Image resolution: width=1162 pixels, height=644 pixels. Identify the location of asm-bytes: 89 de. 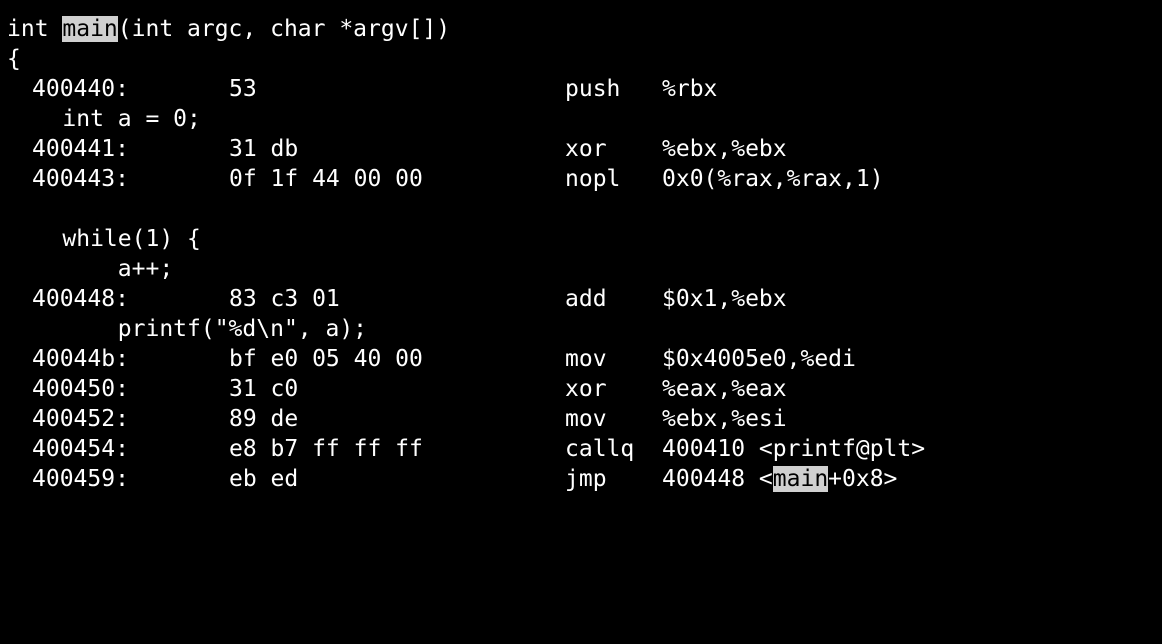
(264, 419).